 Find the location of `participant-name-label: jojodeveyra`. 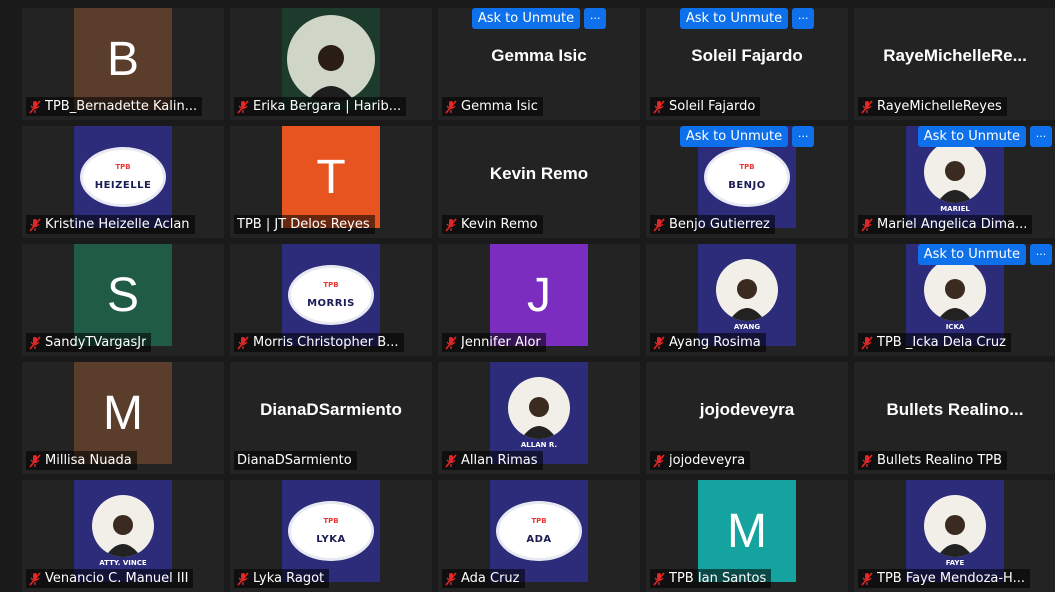

participant-name-label: jojodeveyra is located at coordinates (700, 460).